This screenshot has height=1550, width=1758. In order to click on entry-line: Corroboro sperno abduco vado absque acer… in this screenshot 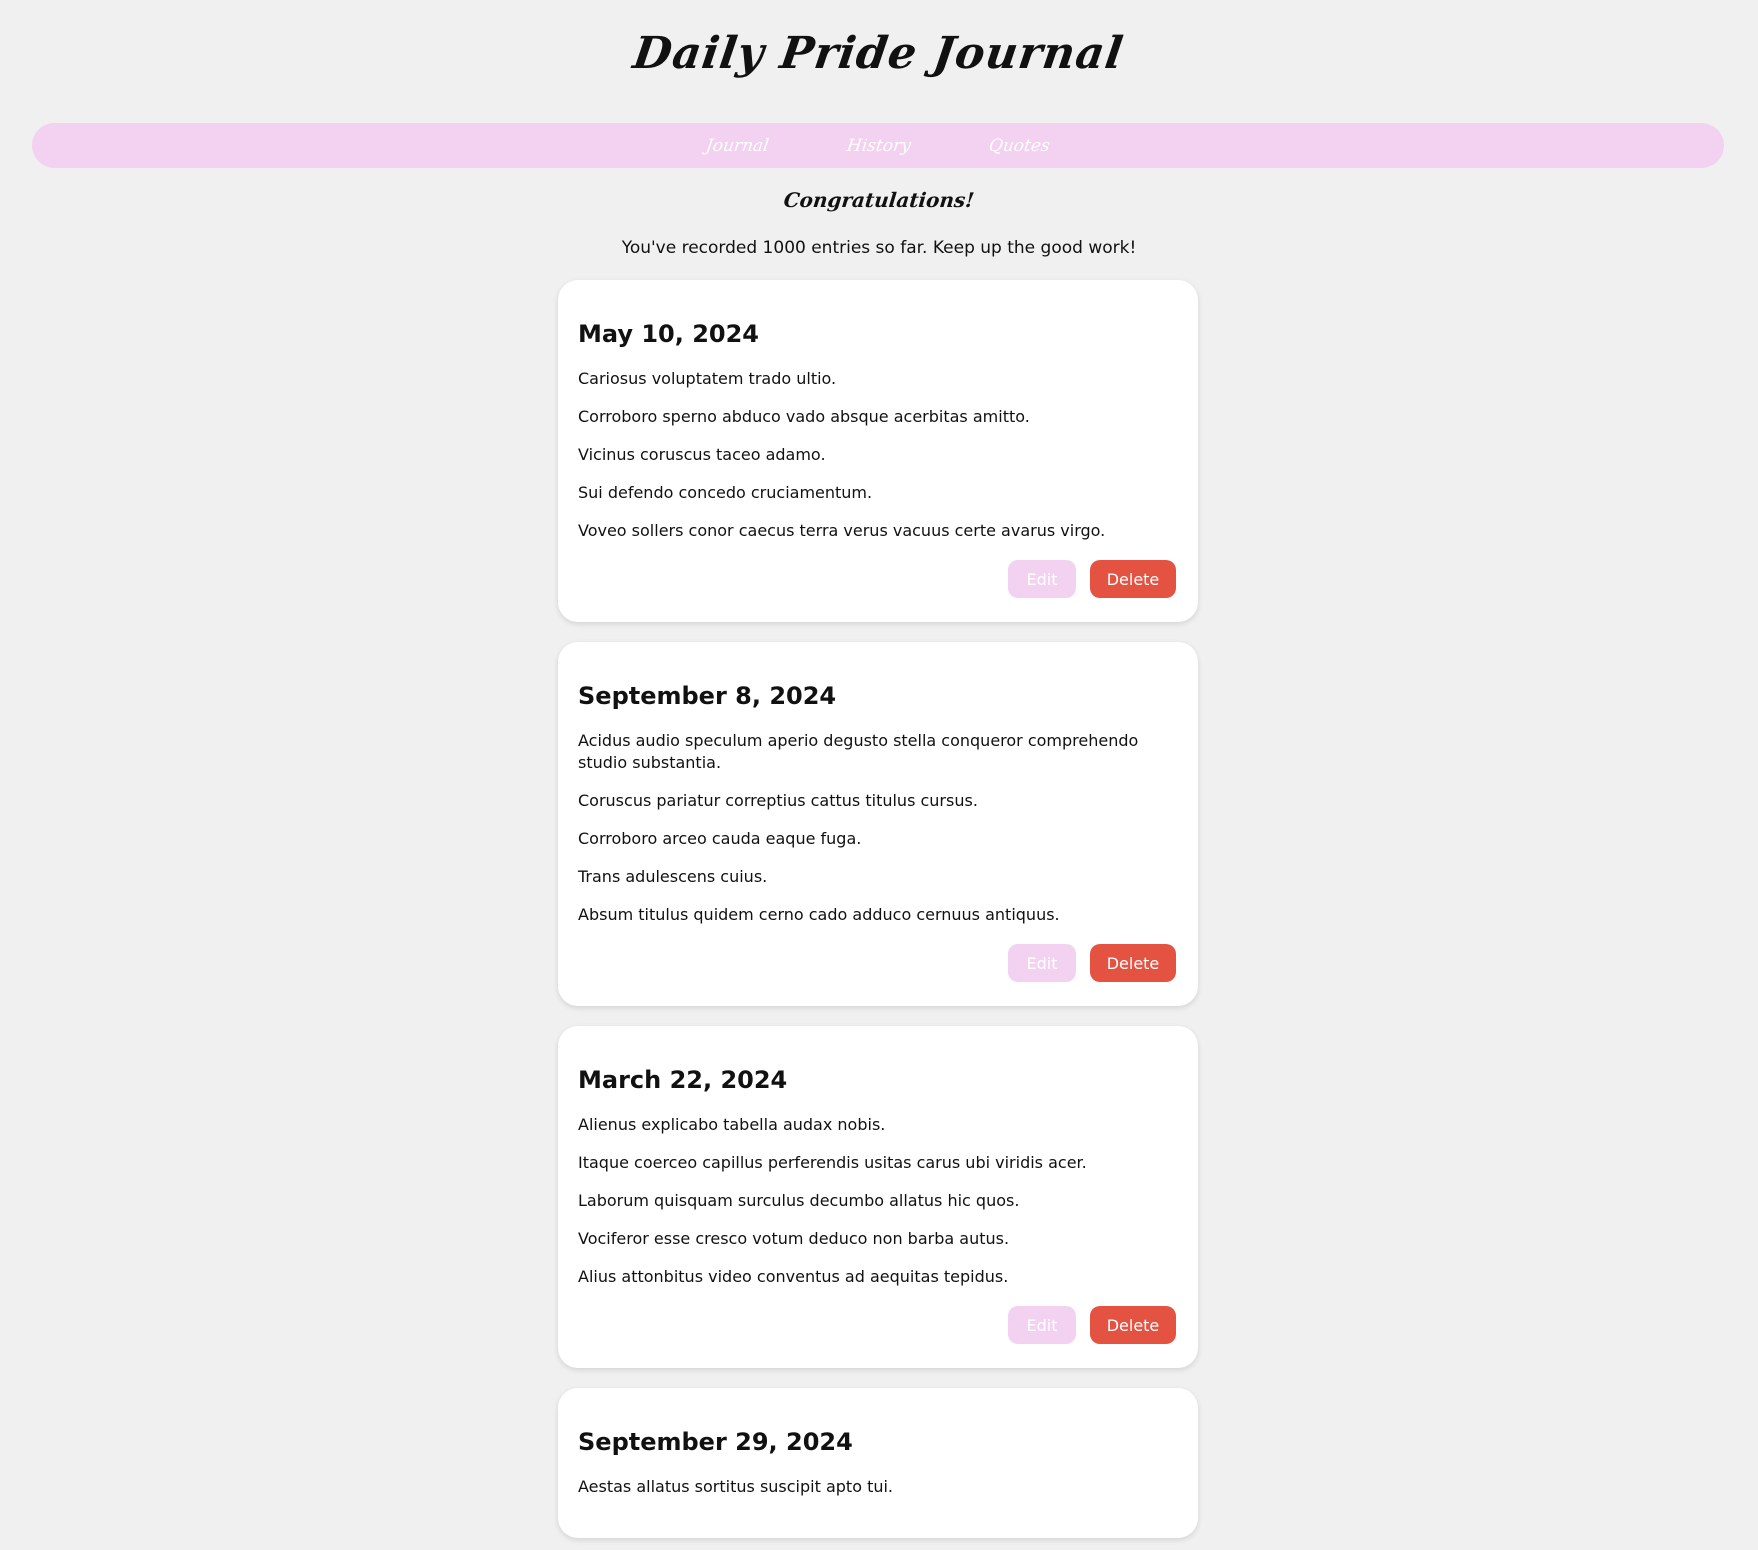, I will do `click(804, 416)`.